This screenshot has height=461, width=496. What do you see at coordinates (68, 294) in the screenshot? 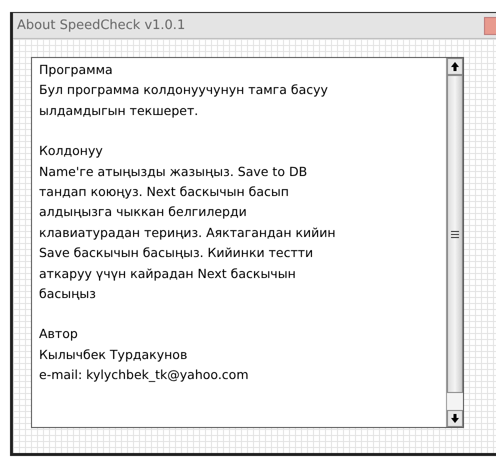
I see `text-line: басыңыз` at bounding box center [68, 294].